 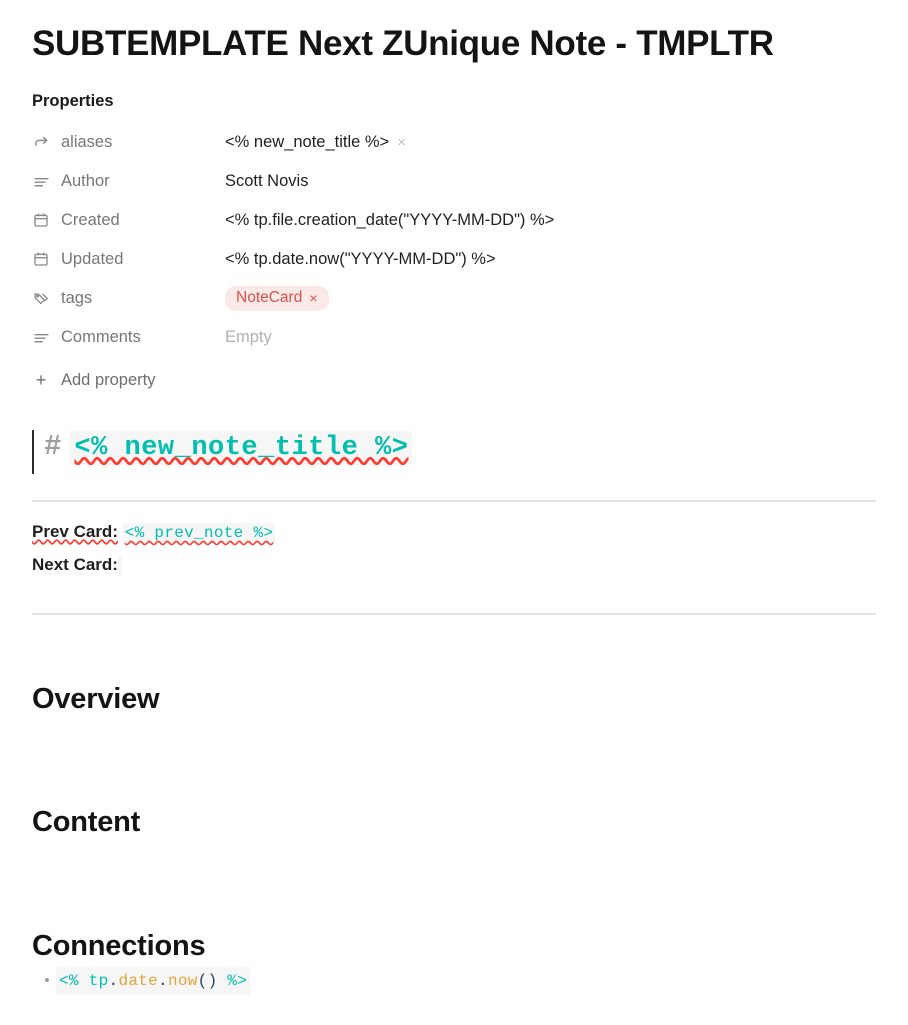 What do you see at coordinates (207, 980) in the screenshot?
I see `code-token: ()` at bounding box center [207, 980].